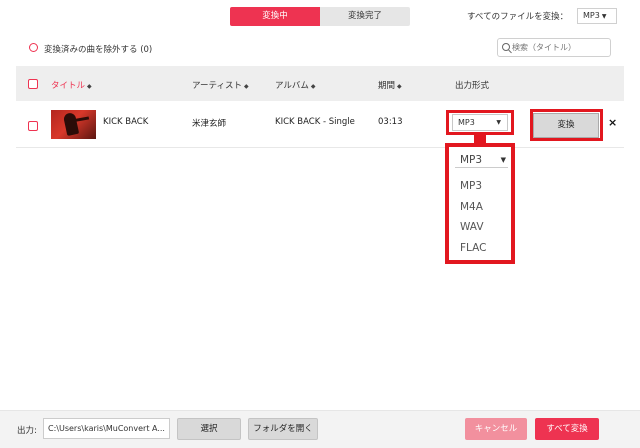 This screenshot has height=448, width=640. What do you see at coordinates (33, 47) in the screenshot?
I see `exclude-converted-radio` at bounding box center [33, 47].